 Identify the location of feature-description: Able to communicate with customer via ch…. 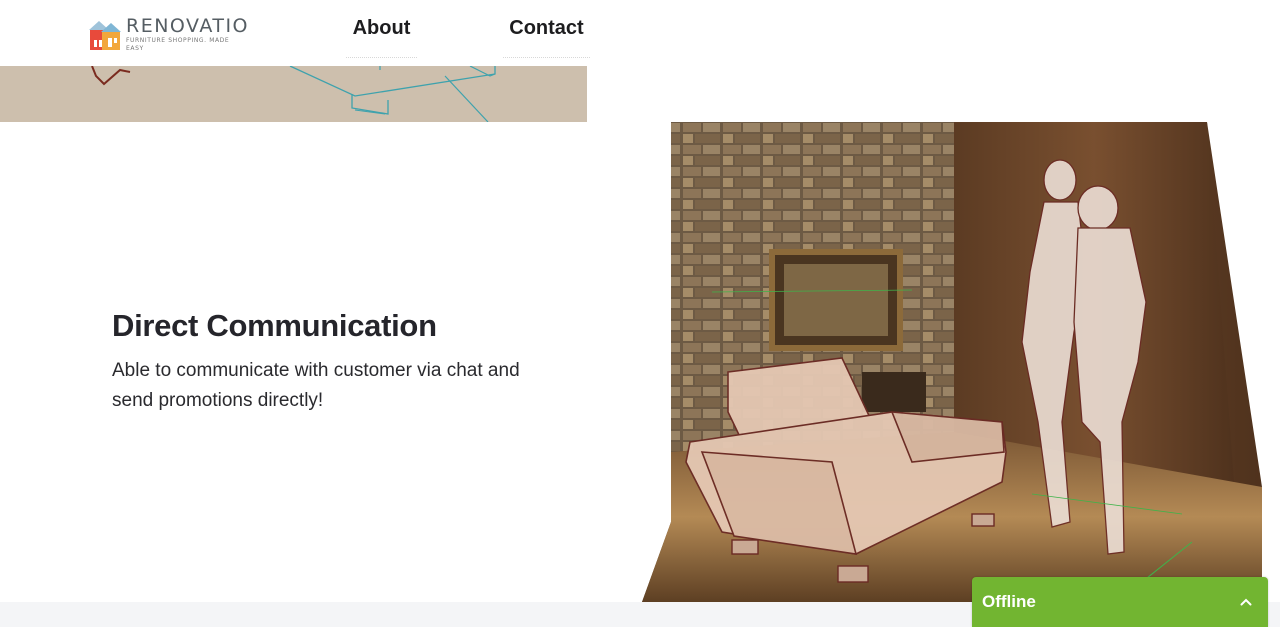
(316, 385).